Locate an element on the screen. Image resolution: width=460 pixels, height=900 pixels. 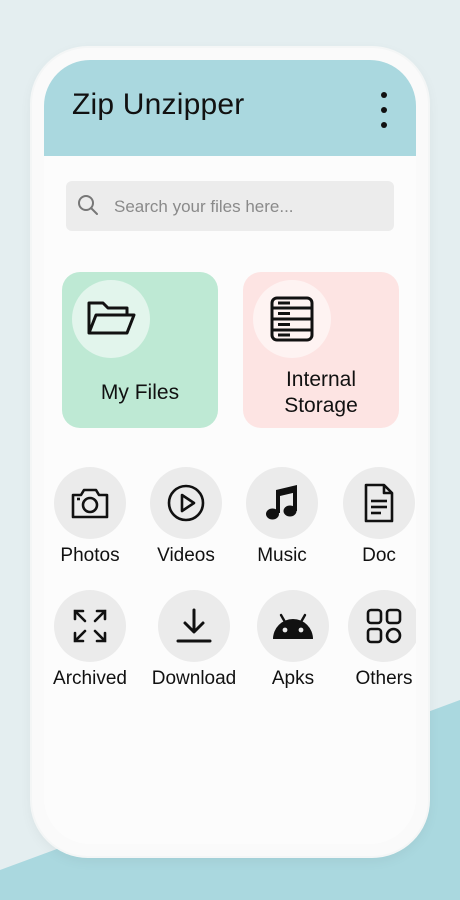
category-label: Archived is located at coordinates (90, 678).